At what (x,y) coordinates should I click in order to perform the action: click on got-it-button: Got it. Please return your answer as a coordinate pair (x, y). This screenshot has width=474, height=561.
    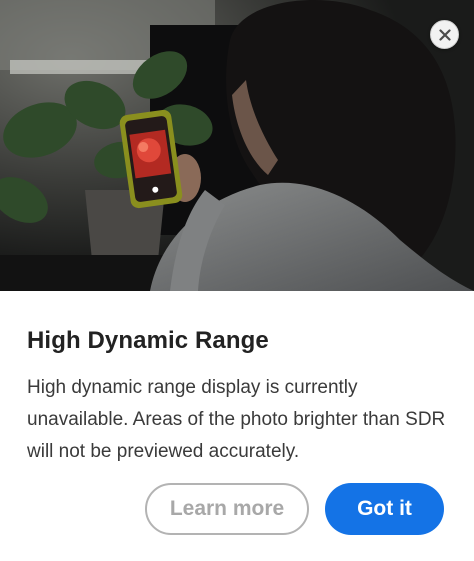
    Looking at the image, I should click on (384, 509).